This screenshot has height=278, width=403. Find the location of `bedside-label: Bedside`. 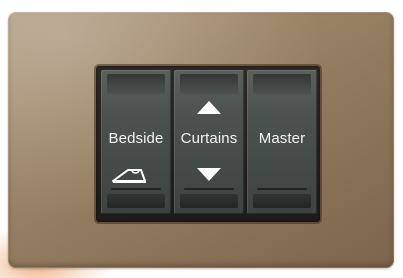

bedside-label: Bedside is located at coordinates (136, 138).